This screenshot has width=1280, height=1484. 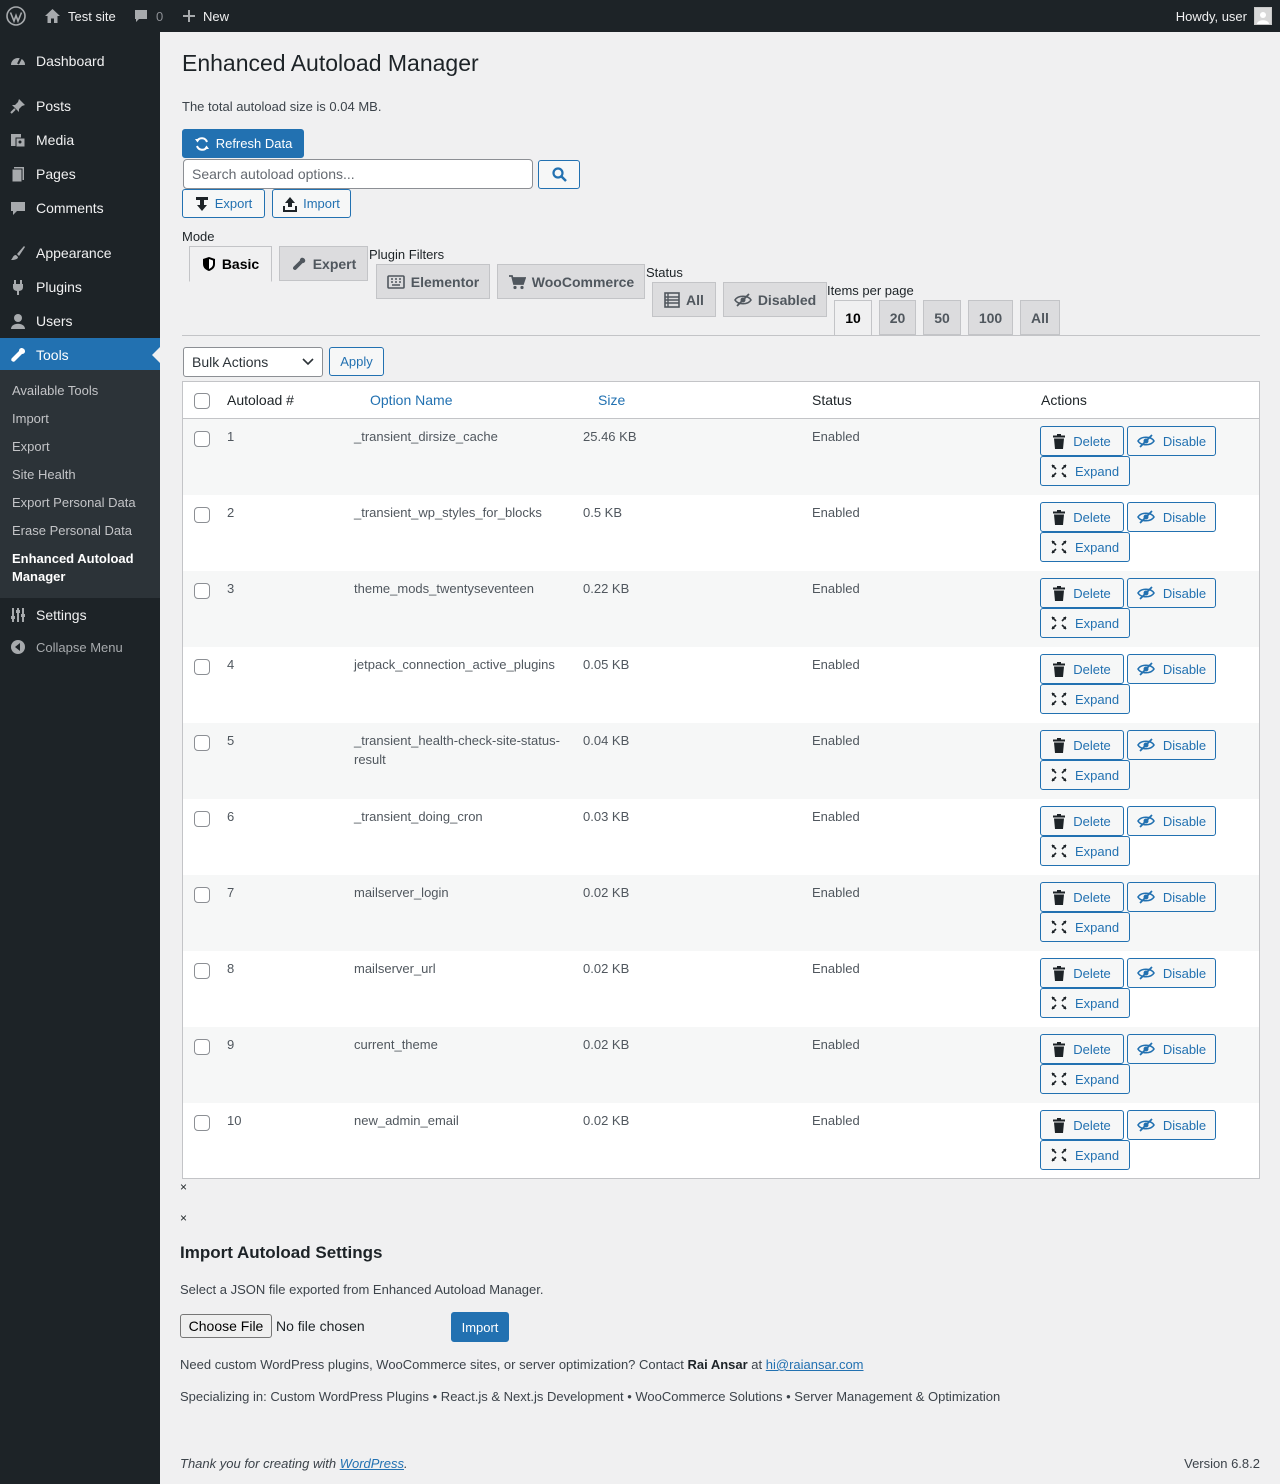 What do you see at coordinates (205, 16) in the screenshot?
I see `new-content-link: New` at bounding box center [205, 16].